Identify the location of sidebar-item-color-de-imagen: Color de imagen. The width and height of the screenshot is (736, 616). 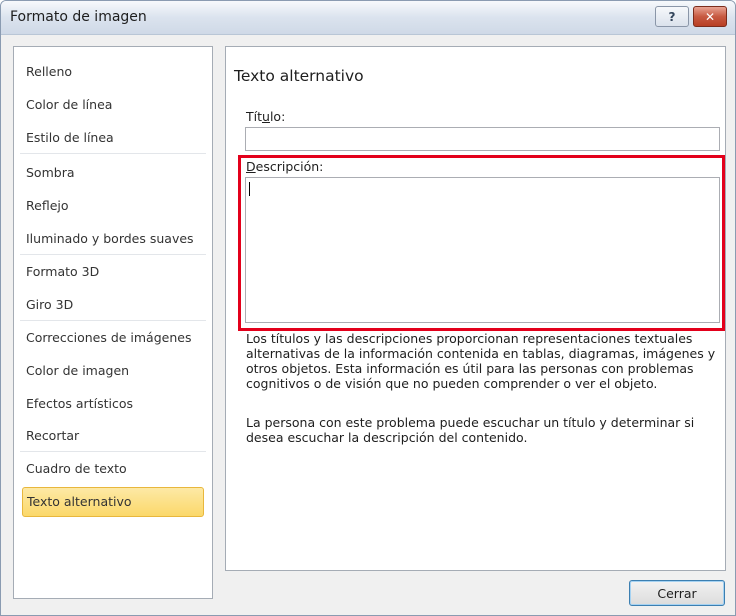
(113, 370).